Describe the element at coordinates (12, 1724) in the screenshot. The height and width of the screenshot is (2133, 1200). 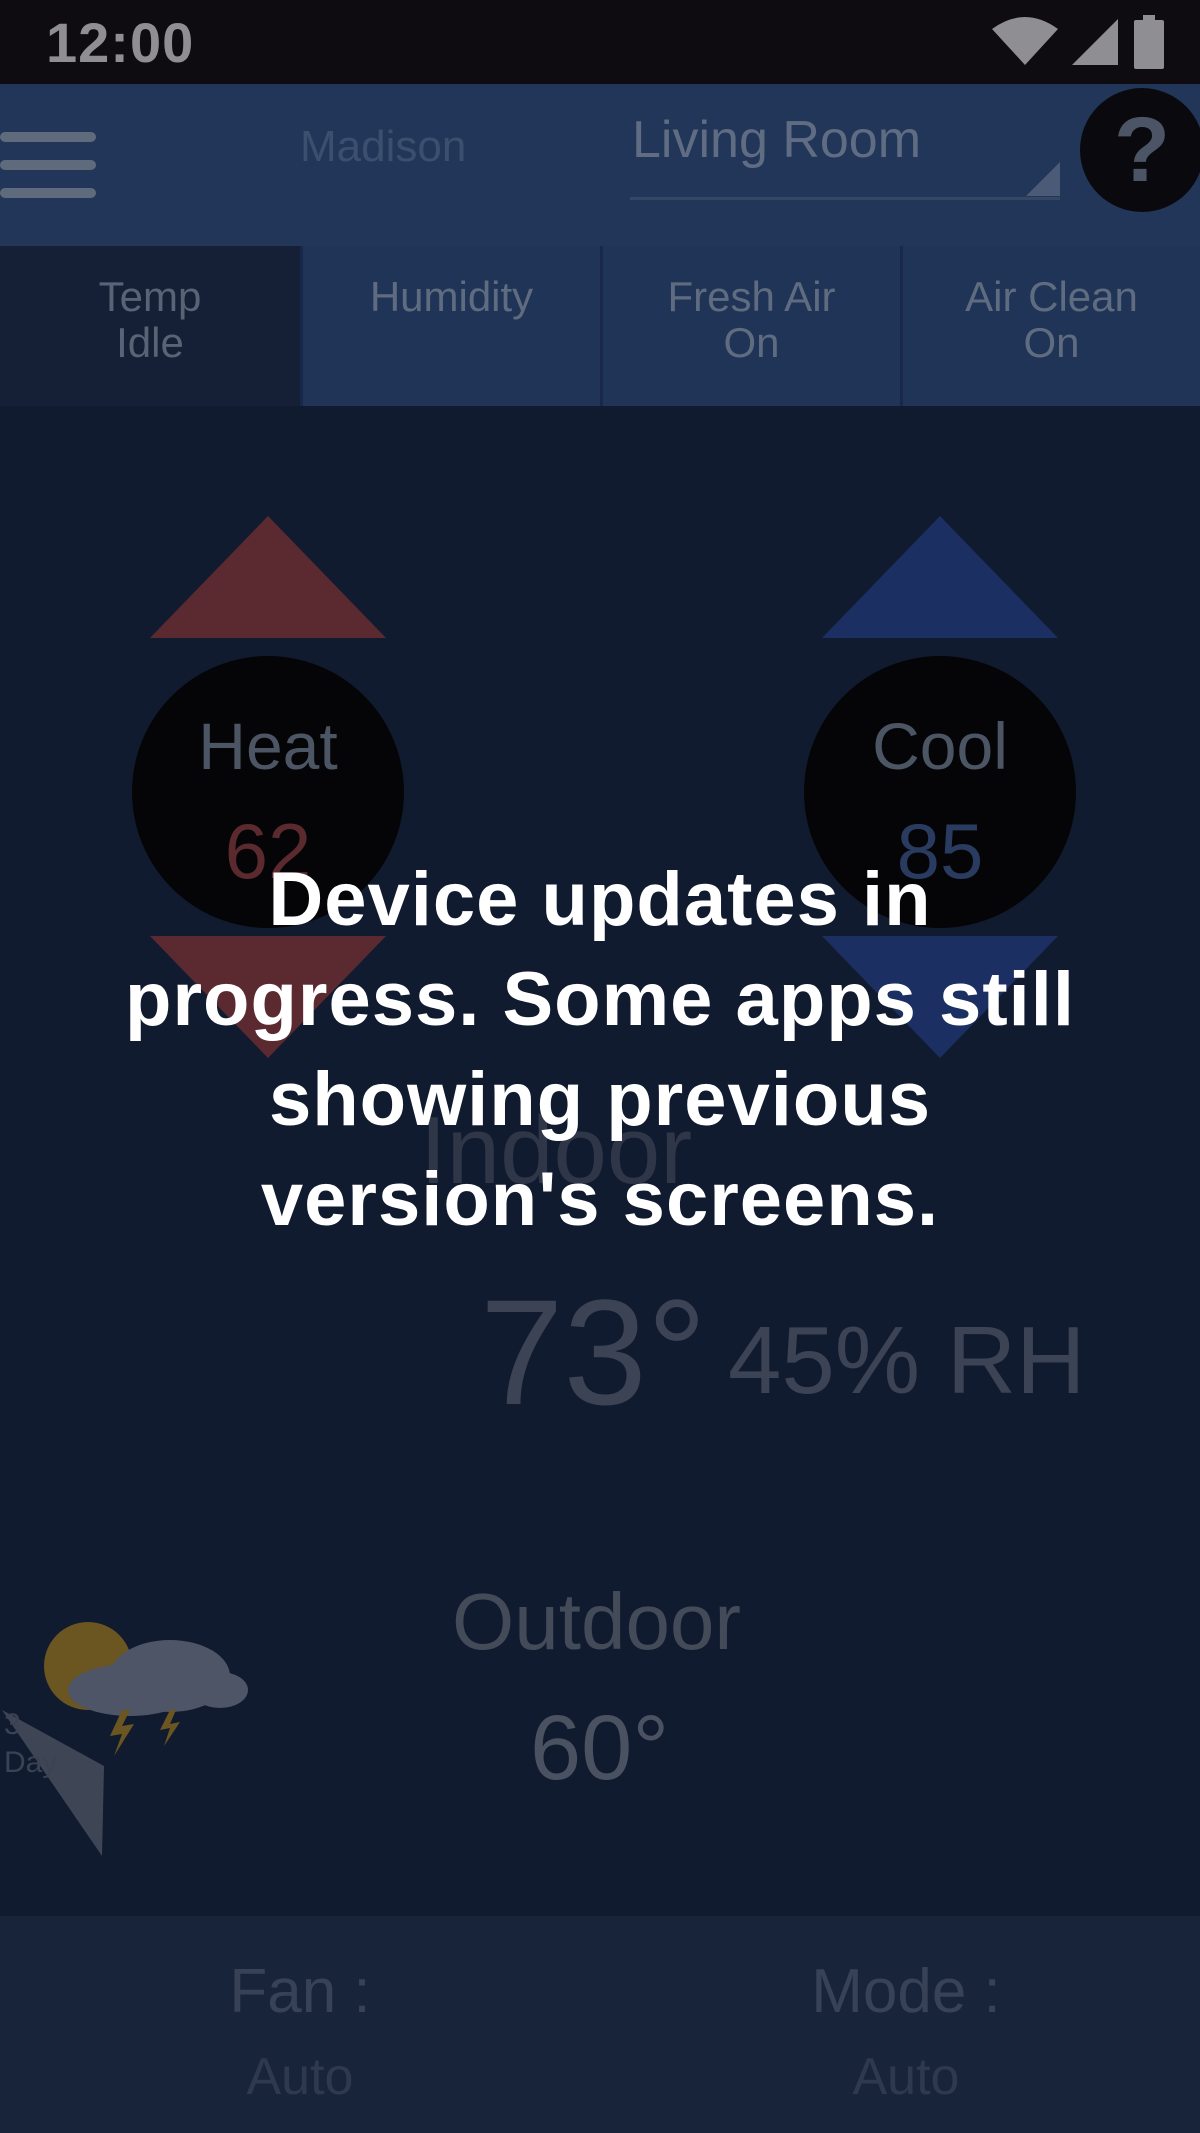
I see `forecast-label-number: 3` at that location.